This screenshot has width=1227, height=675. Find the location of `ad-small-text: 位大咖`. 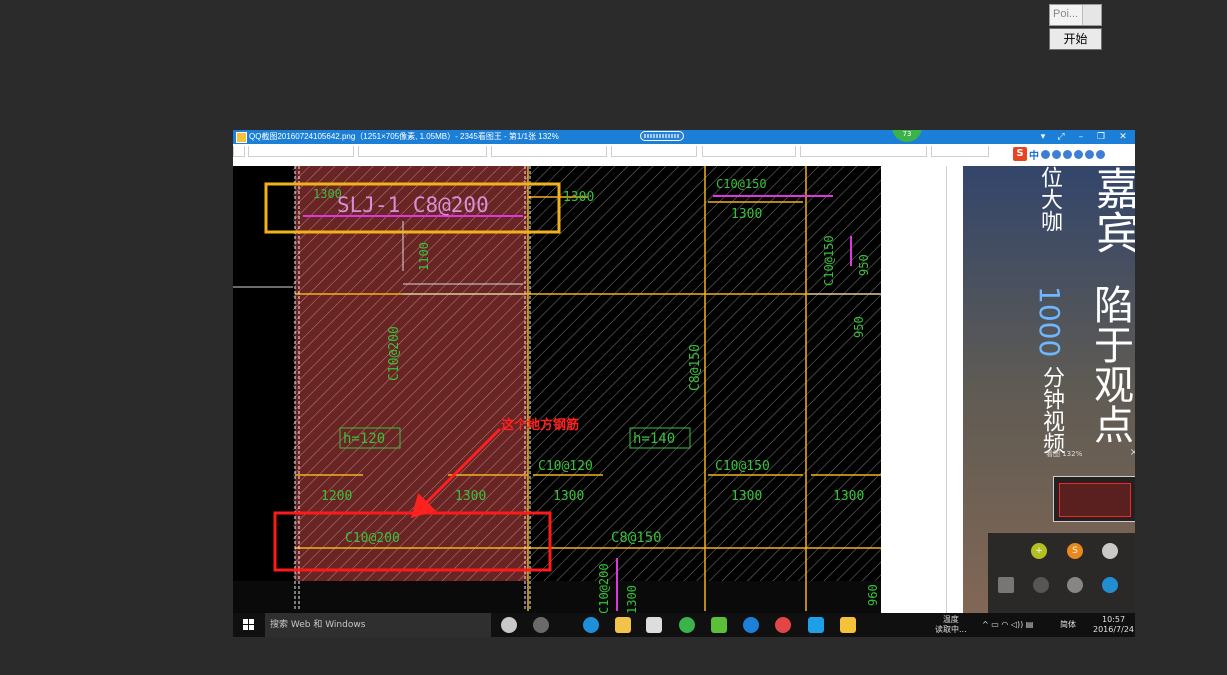

ad-small-text: 位大咖 is located at coordinates (1049, 199).